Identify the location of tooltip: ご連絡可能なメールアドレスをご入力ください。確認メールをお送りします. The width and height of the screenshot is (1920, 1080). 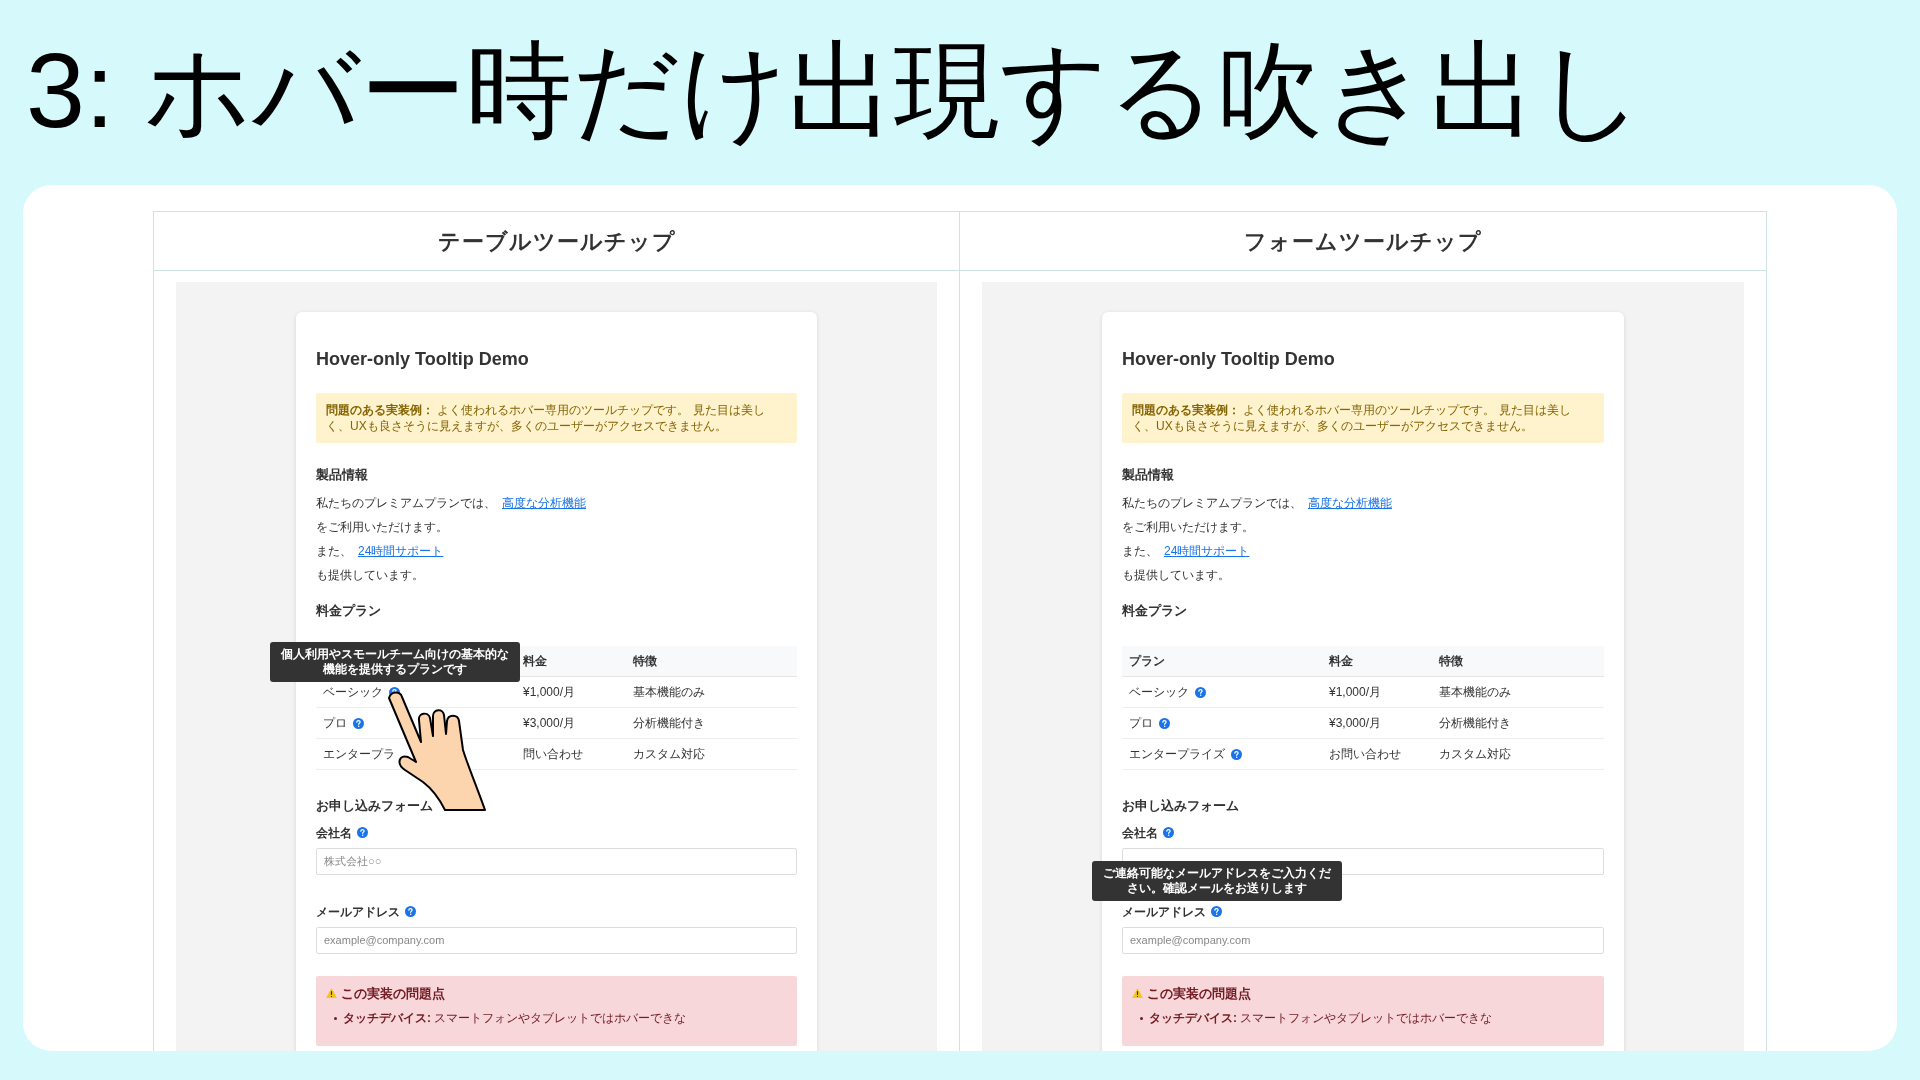
(1216, 881).